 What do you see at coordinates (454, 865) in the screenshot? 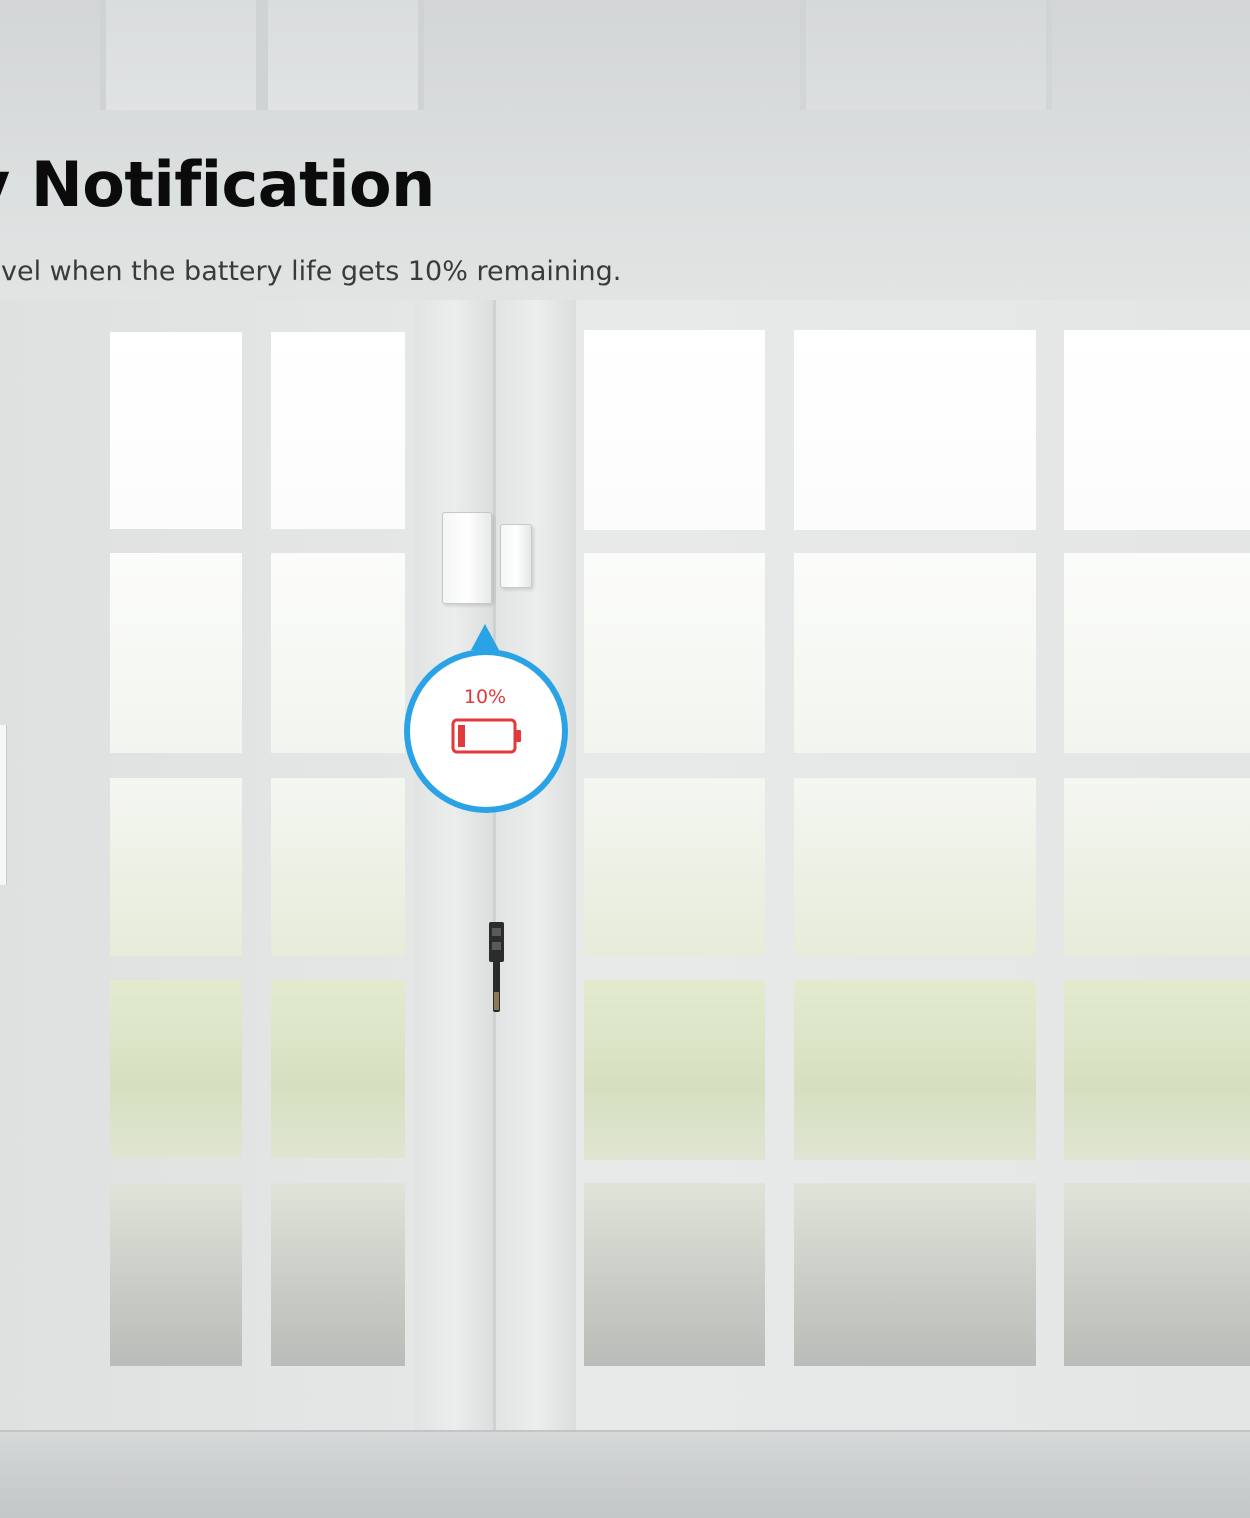
I see `left-sash-stile` at bounding box center [454, 865].